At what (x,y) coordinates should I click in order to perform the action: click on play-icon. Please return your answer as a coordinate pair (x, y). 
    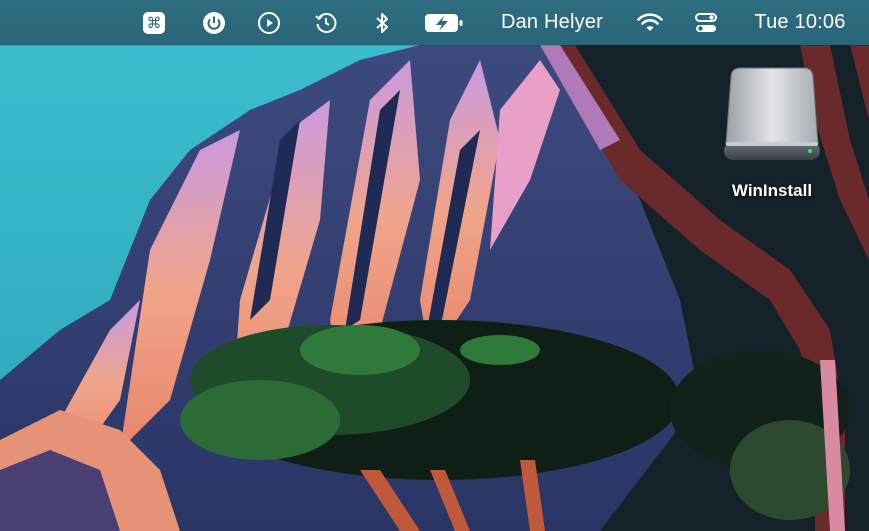
    Looking at the image, I should click on (269, 22).